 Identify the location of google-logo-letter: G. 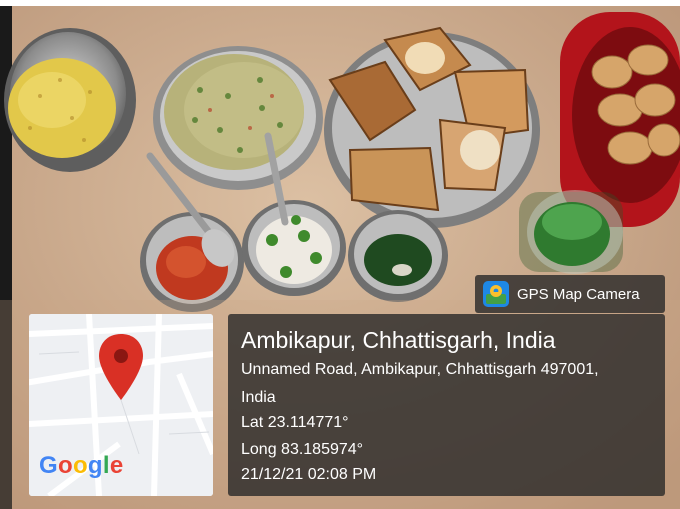
(48, 465).